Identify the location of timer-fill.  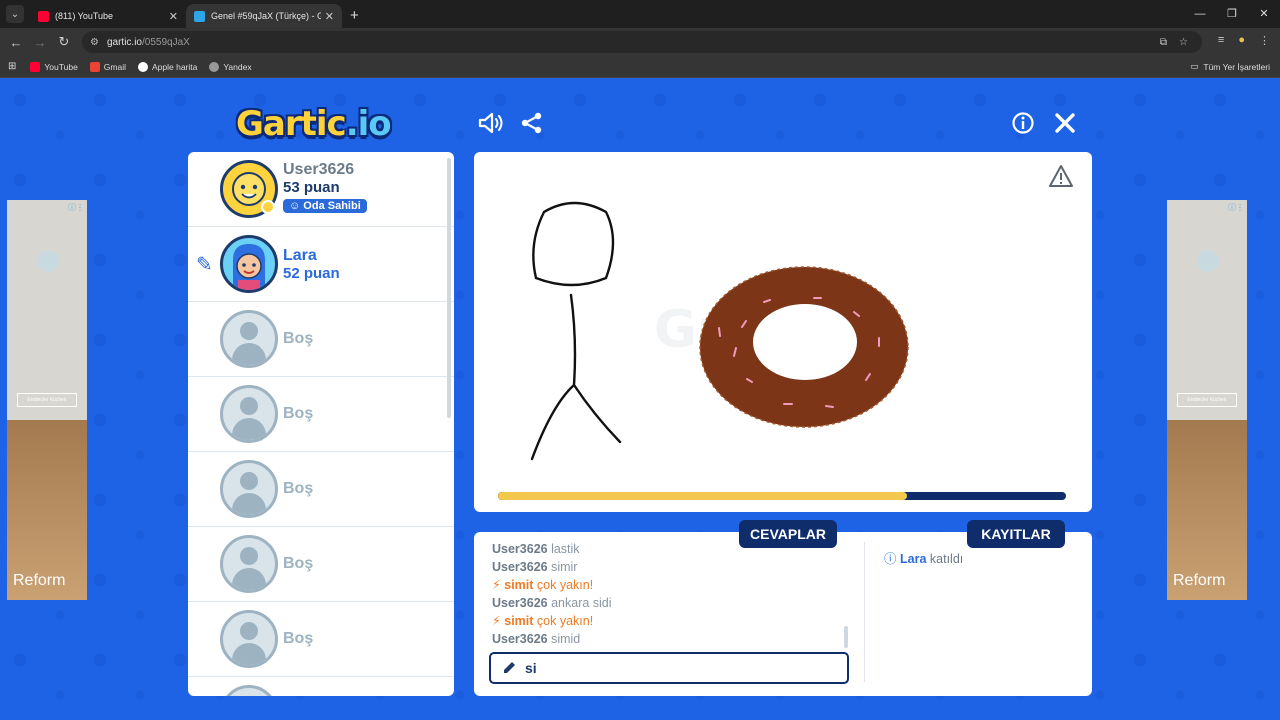
(702, 496).